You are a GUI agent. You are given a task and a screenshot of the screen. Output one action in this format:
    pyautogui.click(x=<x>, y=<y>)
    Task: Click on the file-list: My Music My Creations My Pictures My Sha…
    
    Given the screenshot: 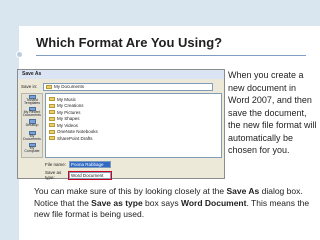 What is the action you would take?
    pyautogui.click(x=133, y=125)
    